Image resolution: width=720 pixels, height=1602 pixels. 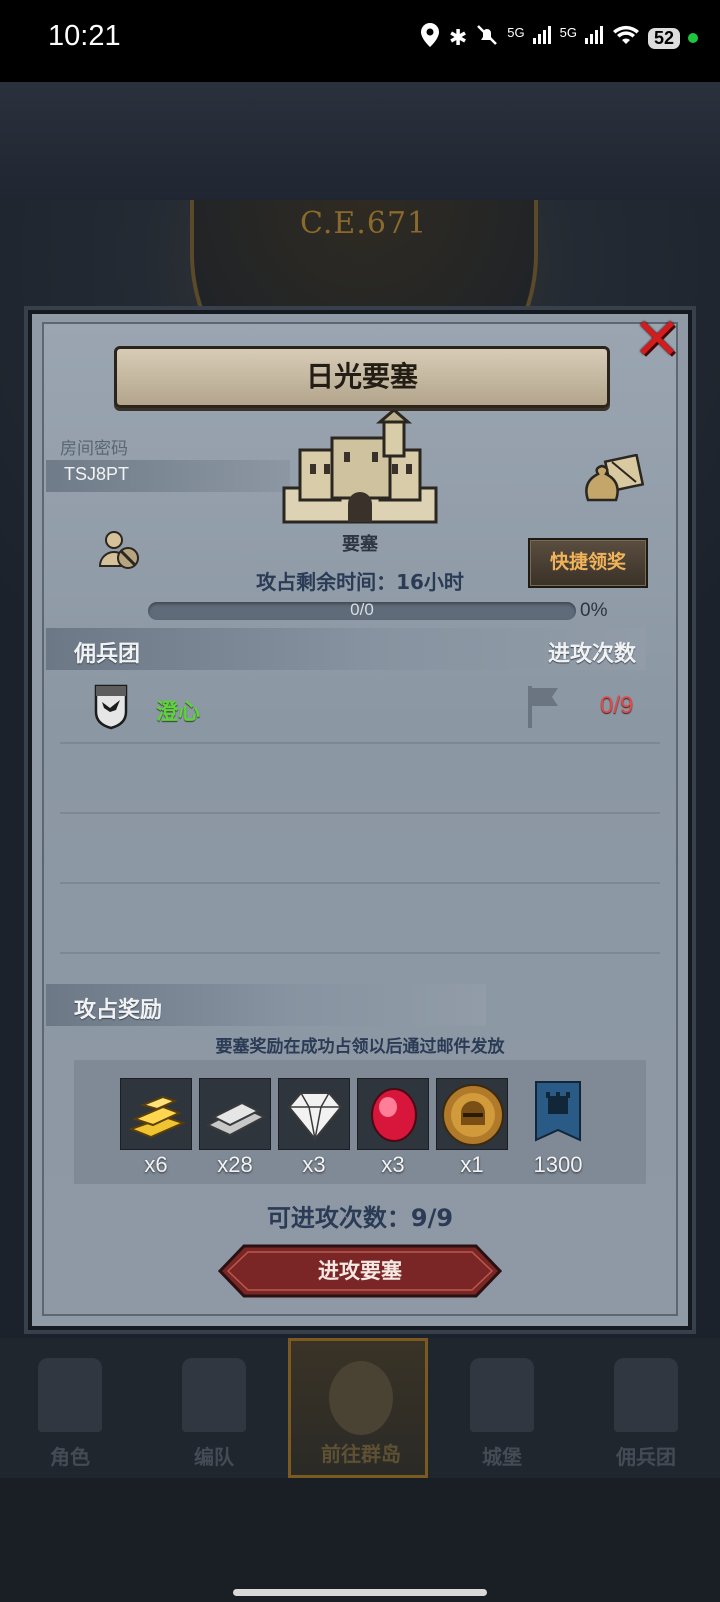 I want to click on mercenary-header: 佣兵团, so click(x=107, y=654).